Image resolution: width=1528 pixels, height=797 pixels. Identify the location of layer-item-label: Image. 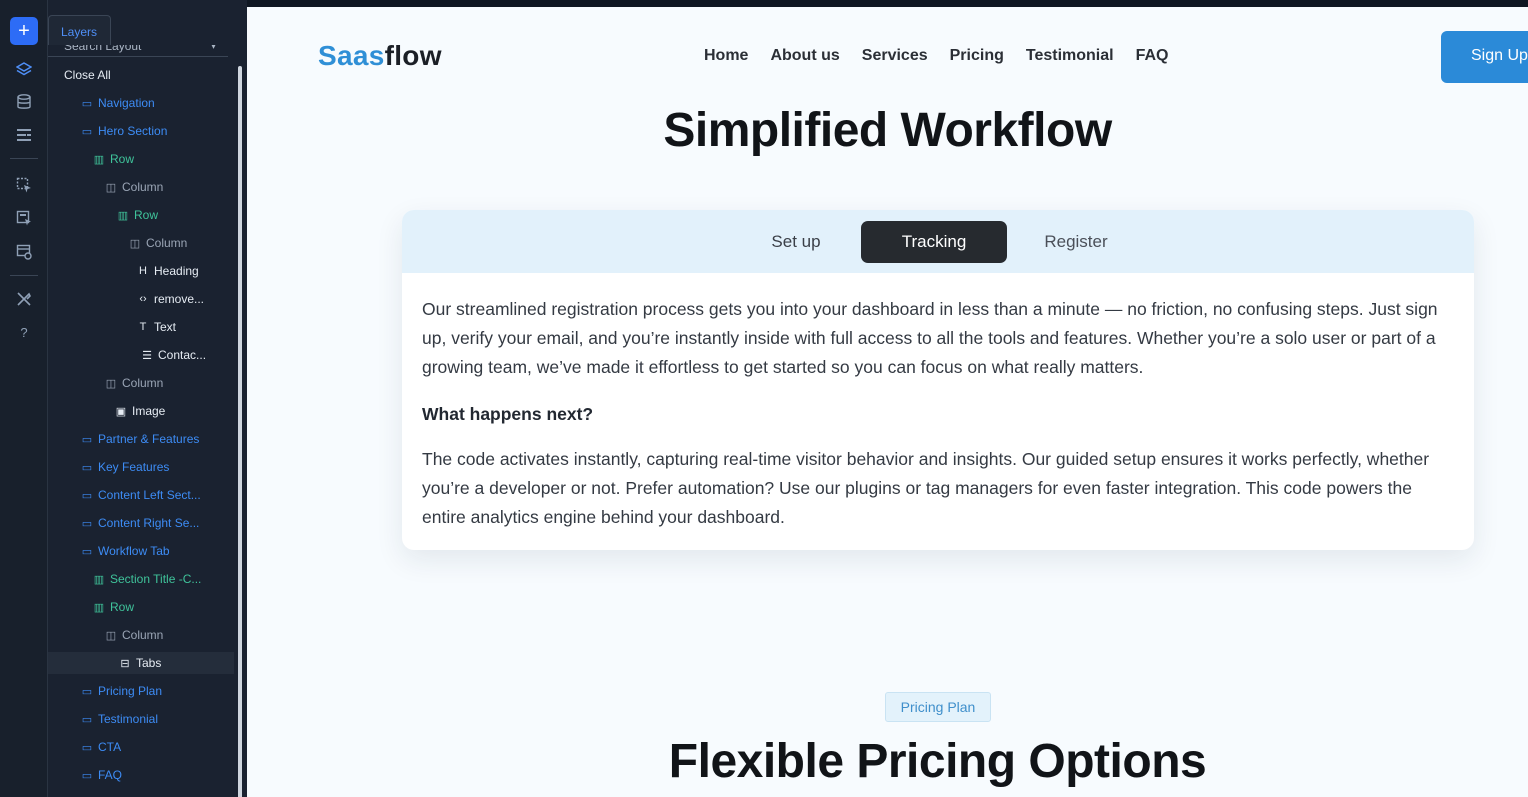
(149, 411).